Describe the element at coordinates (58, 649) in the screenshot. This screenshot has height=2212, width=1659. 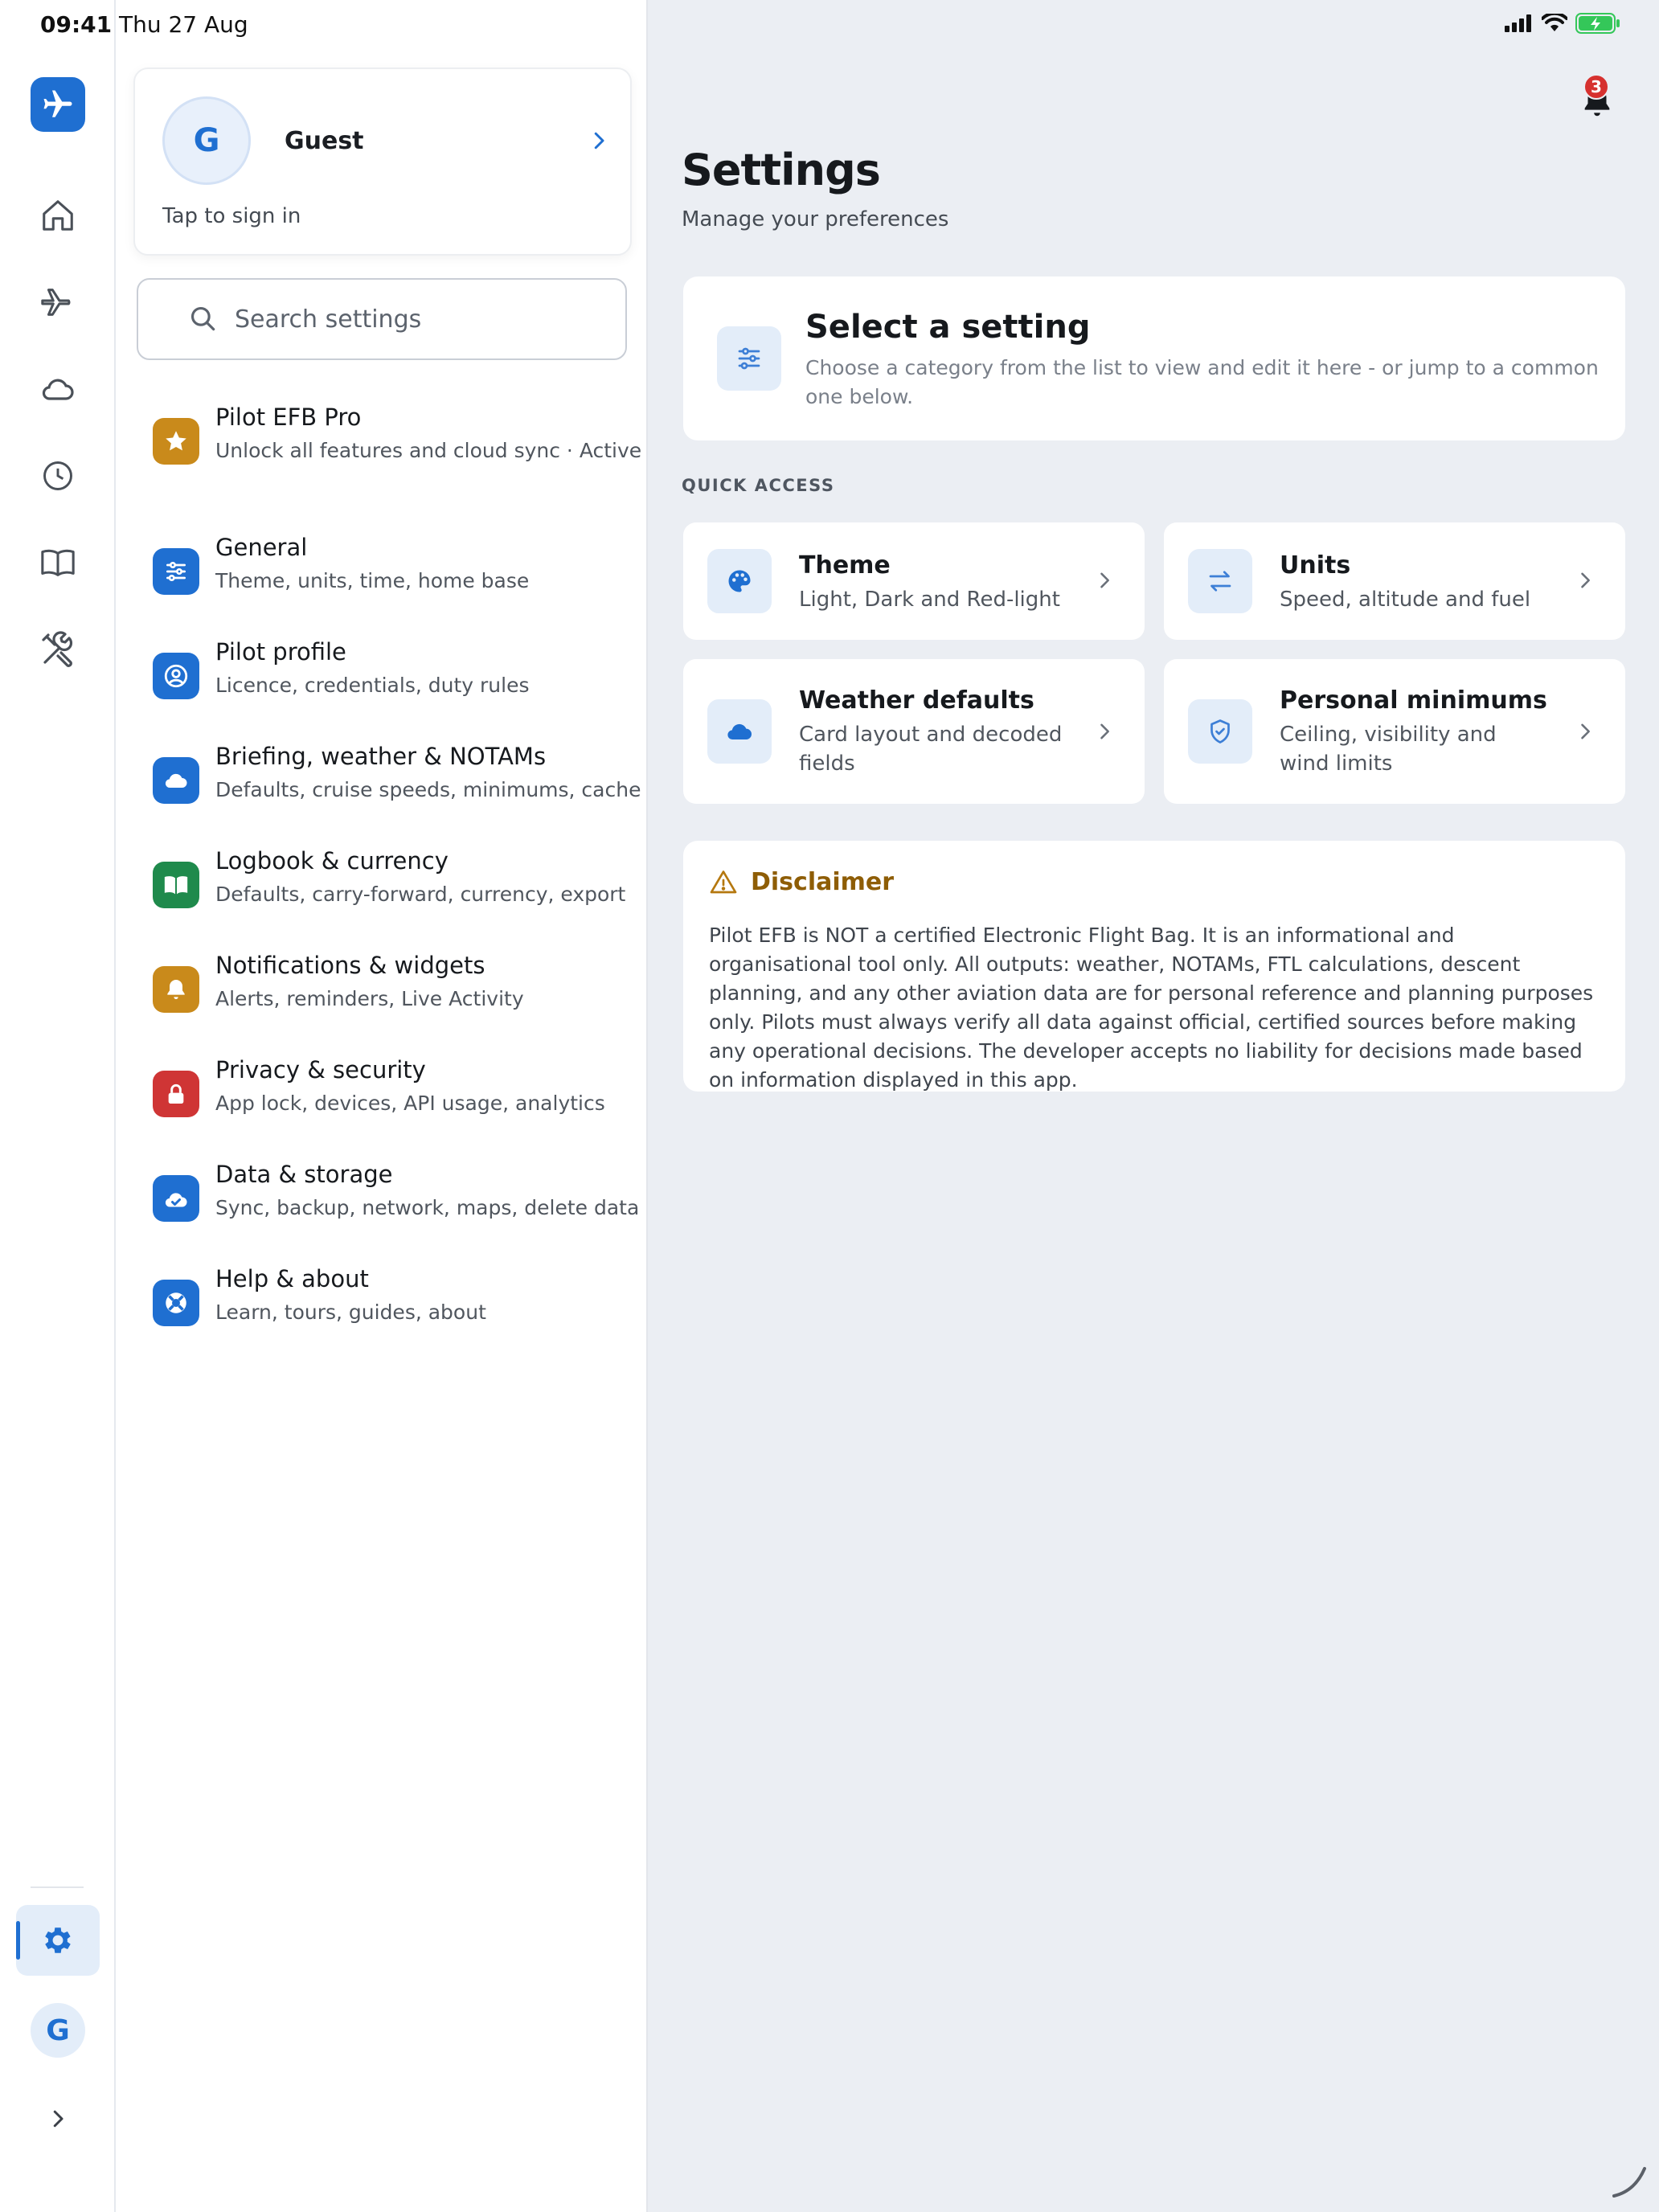
I see `rail-tools` at that location.